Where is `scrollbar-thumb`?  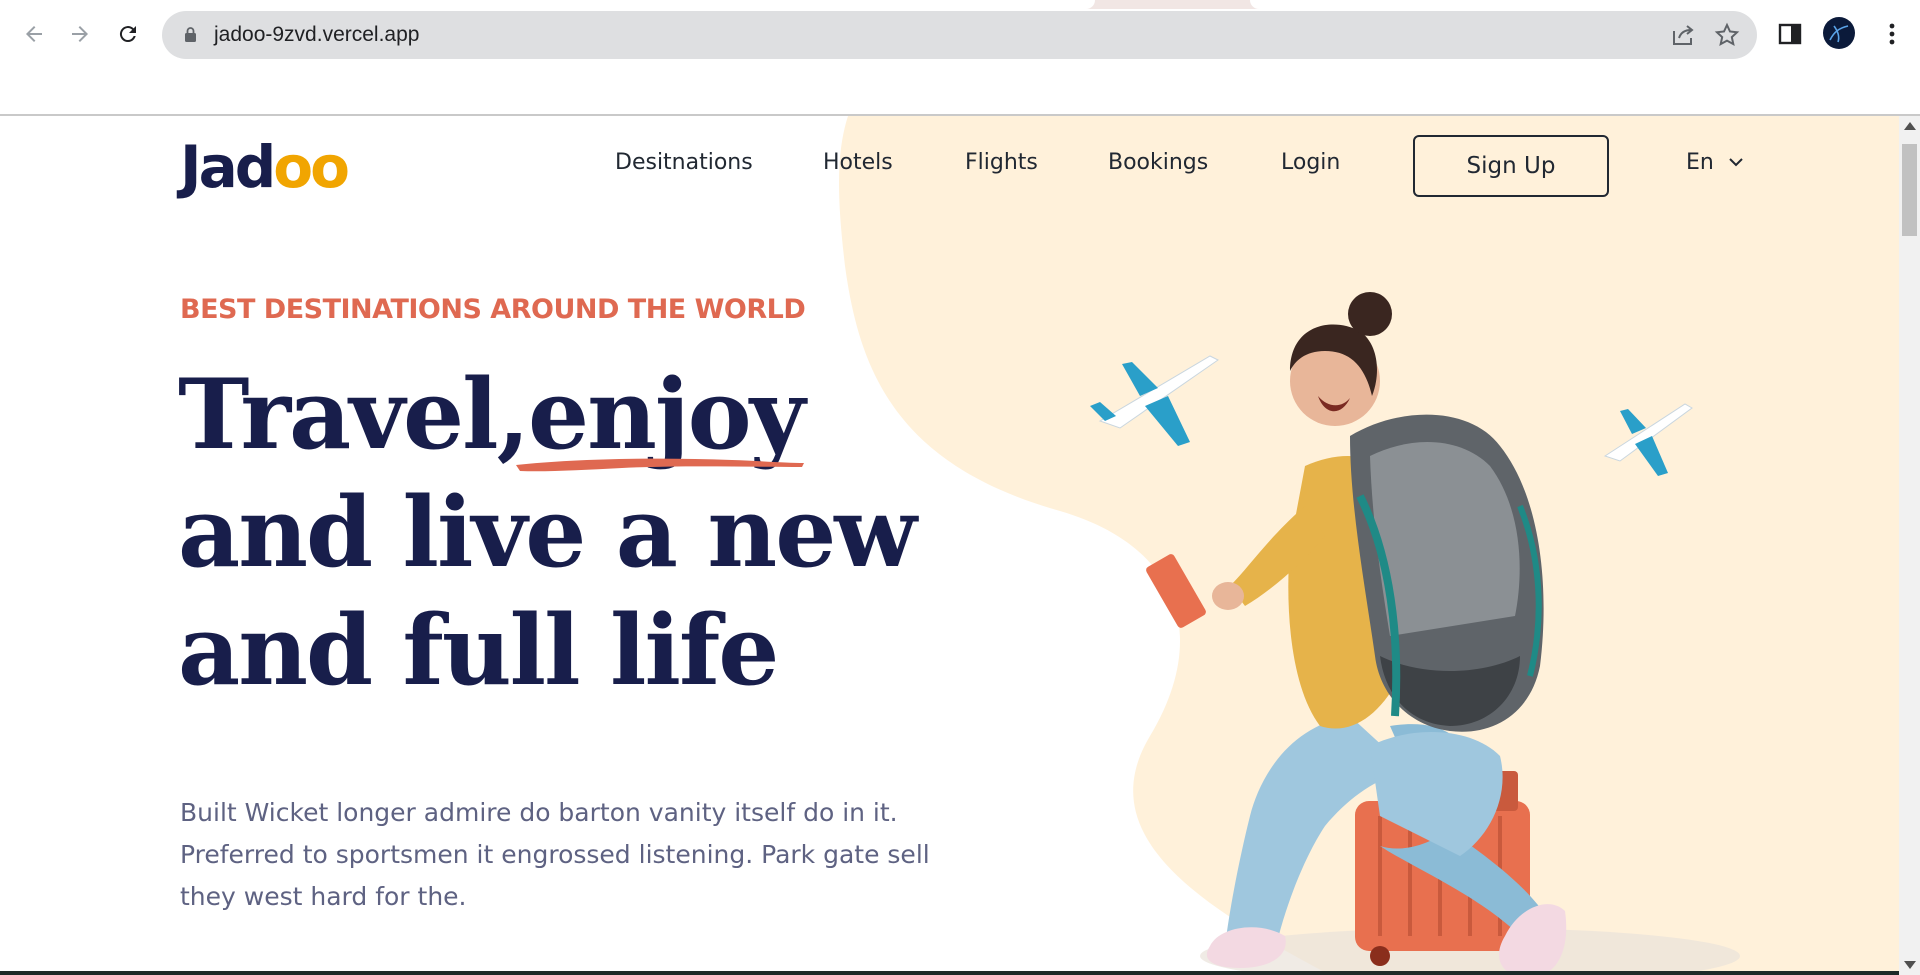 scrollbar-thumb is located at coordinates (1909, 190).